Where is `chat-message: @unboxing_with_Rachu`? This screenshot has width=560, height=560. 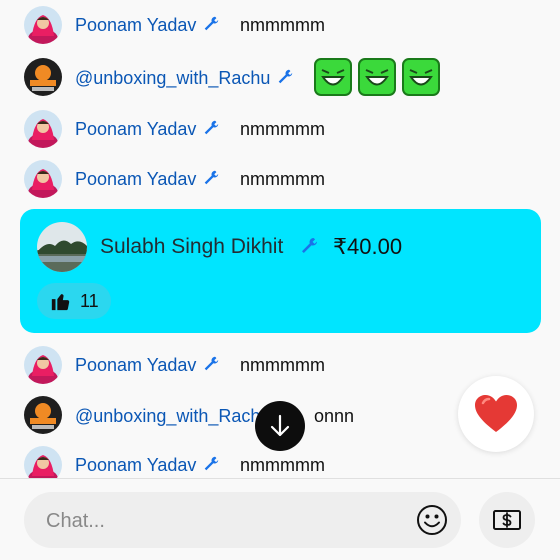 chat-message: @unboxing_with_Rachu is located at coordinates (280, 77).